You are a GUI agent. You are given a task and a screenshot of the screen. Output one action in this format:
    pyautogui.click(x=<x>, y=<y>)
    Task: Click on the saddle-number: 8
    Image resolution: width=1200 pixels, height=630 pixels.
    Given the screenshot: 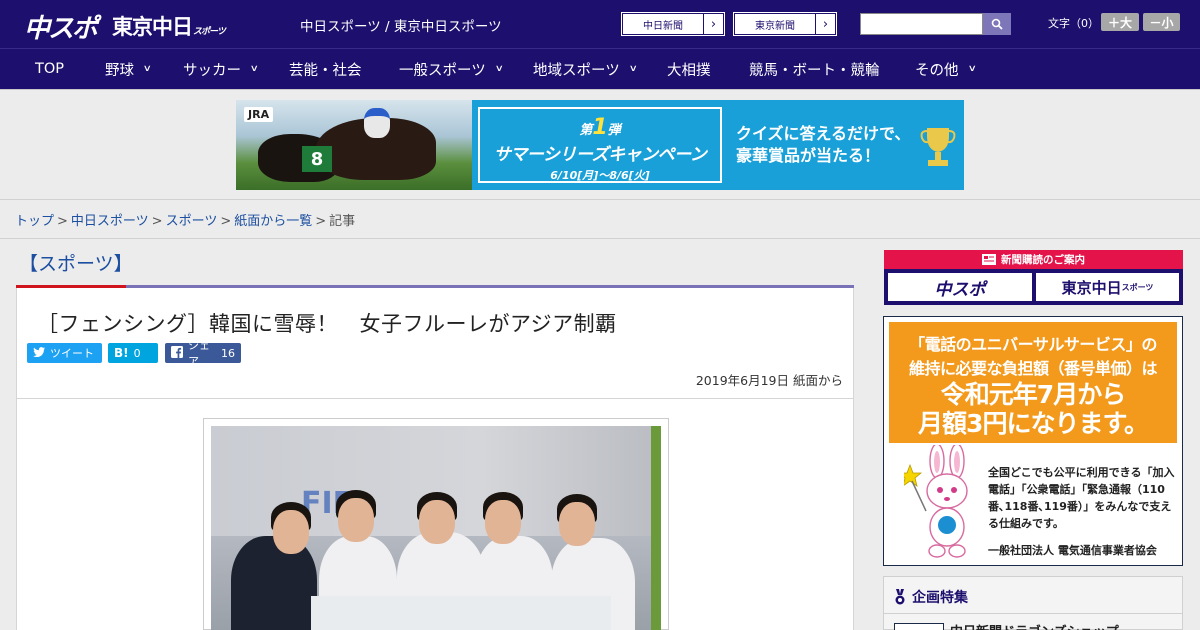 What is the action you would take?
    pyautogui.click(x=317, y=159)
    